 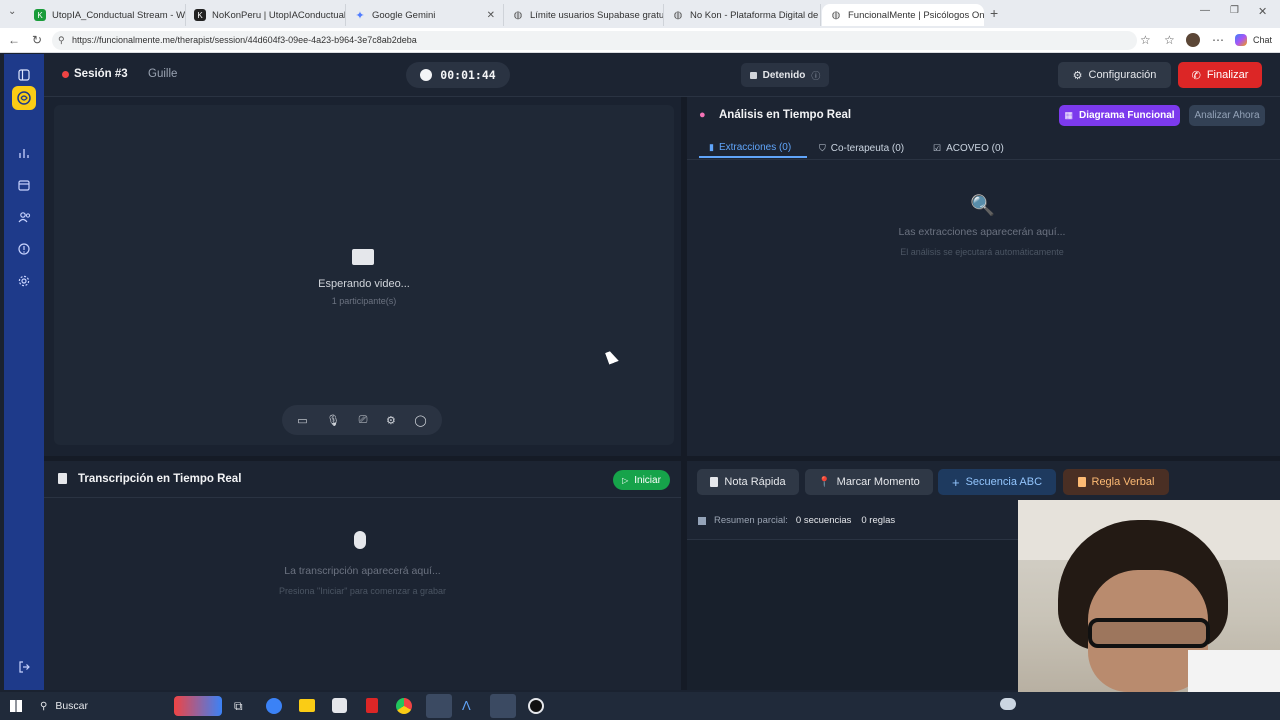 I want to click on tab-co-therapist: ⛉ Co-terapeuta (0), so click(x=869, y=148).